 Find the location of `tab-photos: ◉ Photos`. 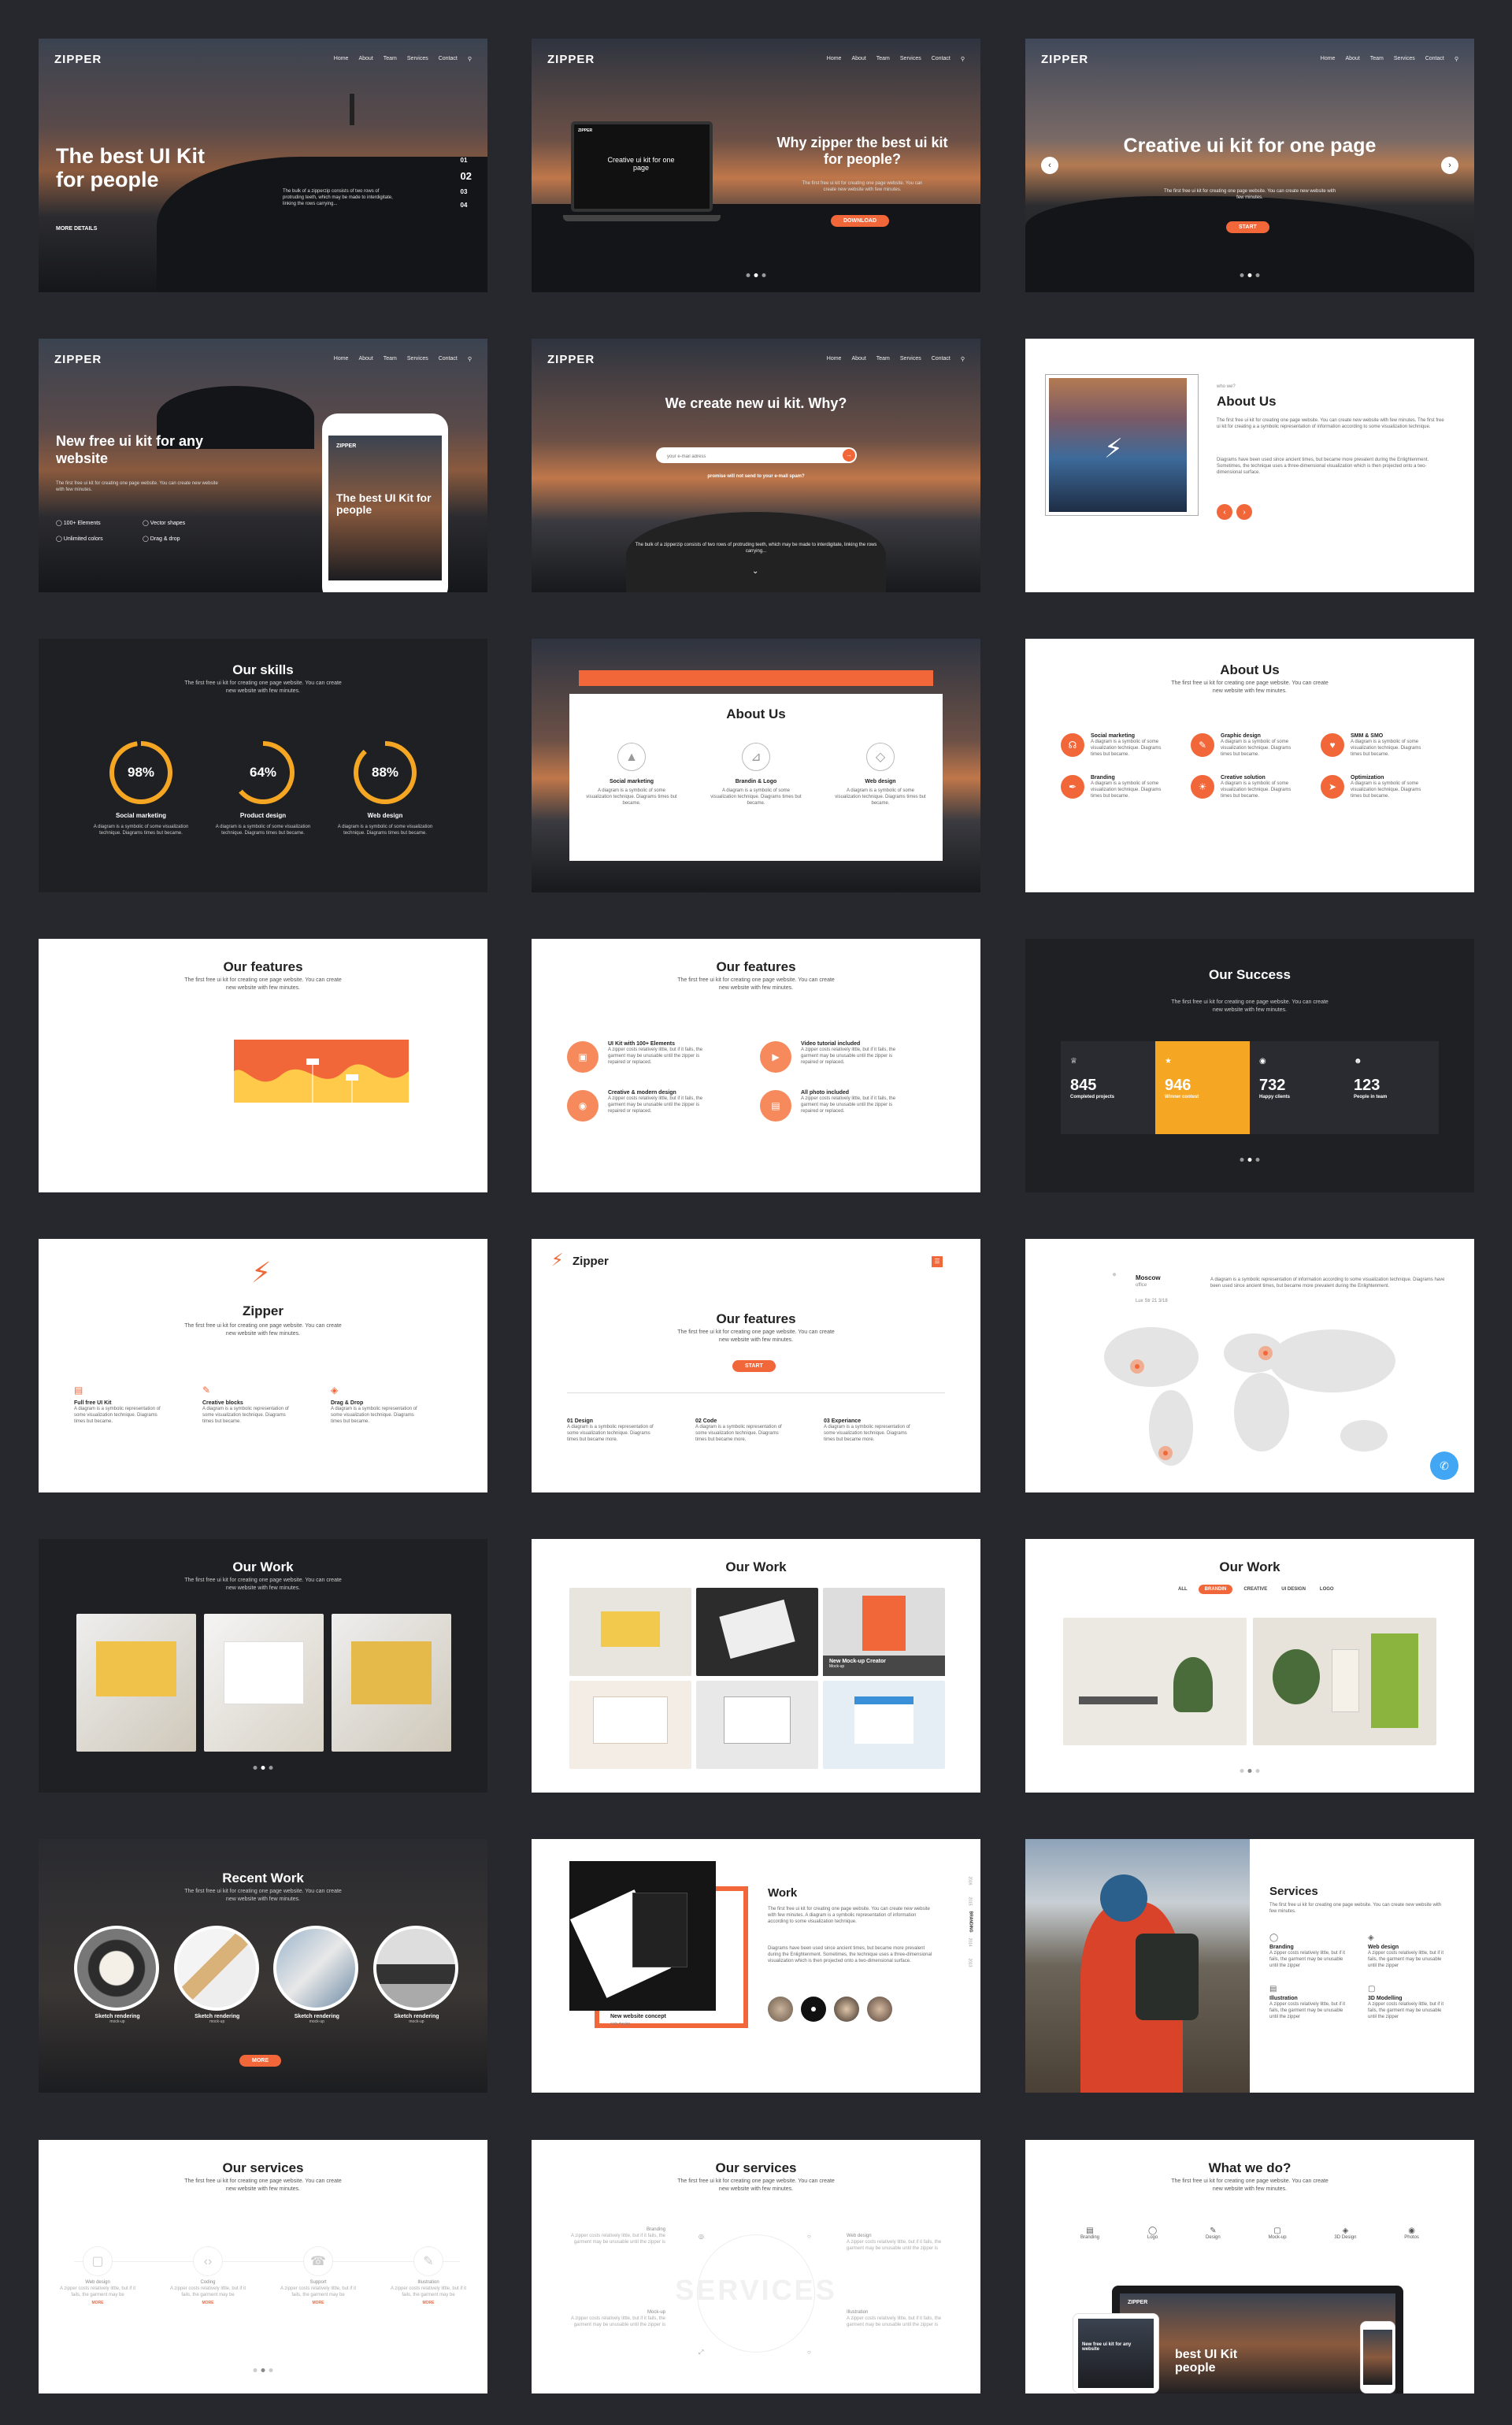

tab-photos: ◉ Photos is located at coordinates (1411, 2233).